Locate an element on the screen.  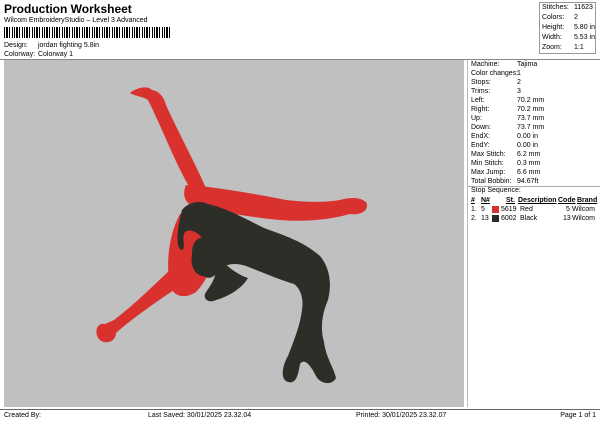
black-figure is located at coordinates (256, 293).